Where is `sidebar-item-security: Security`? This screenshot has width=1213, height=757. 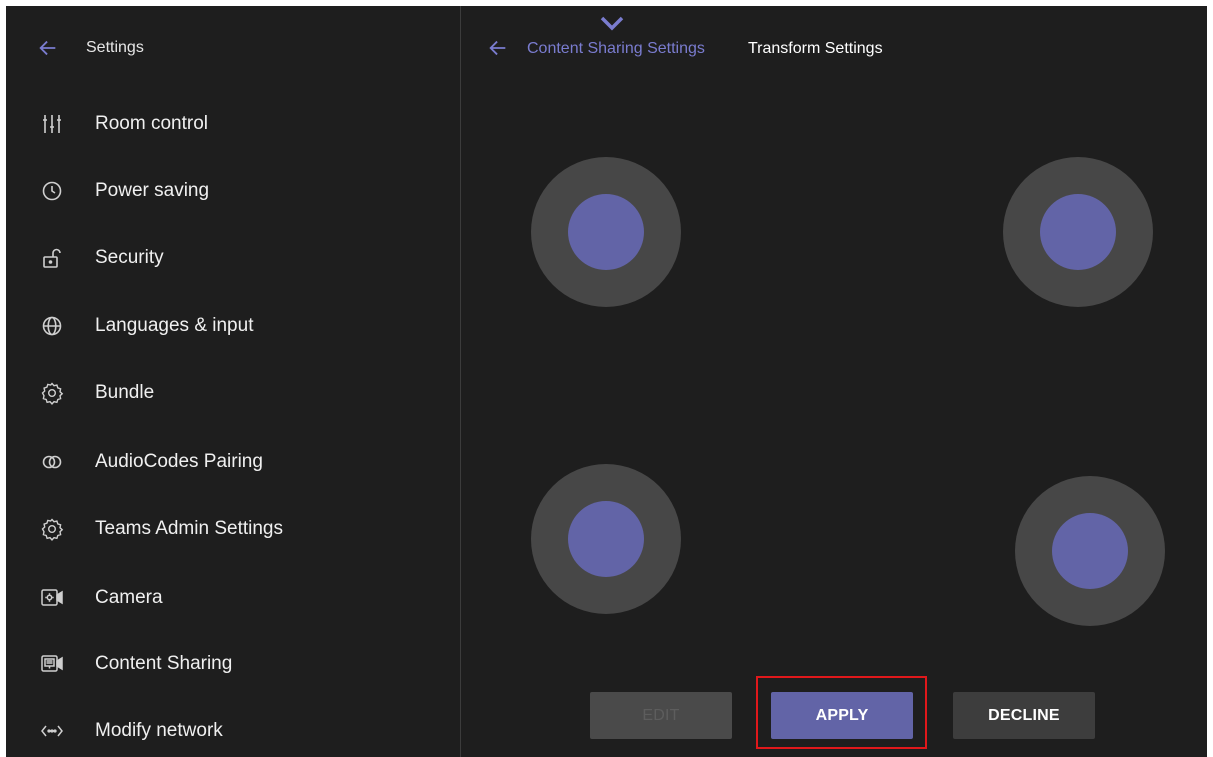 sidebar-item-security: Security is located at coordinates (233, 258).